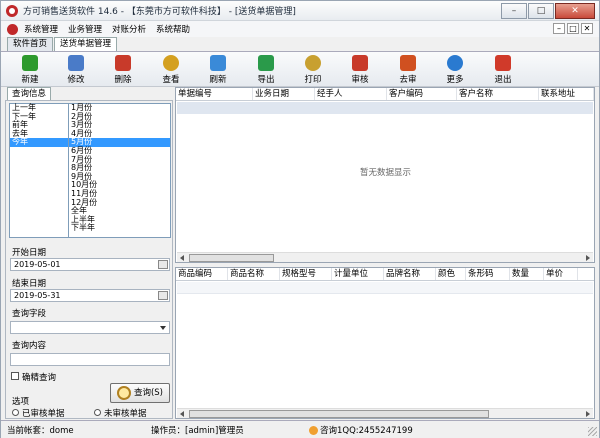  I want to click on query-content-input, so click(90, 359).